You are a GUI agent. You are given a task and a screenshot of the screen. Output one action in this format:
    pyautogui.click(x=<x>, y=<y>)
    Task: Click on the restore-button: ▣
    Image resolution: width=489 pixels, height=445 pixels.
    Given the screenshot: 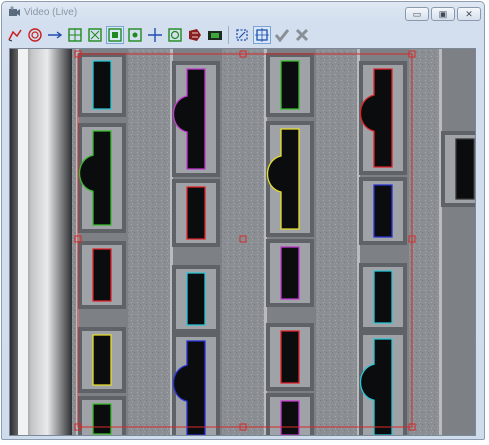 What is the action you would take?
    pyautogui.click(x=443, y=14)
    